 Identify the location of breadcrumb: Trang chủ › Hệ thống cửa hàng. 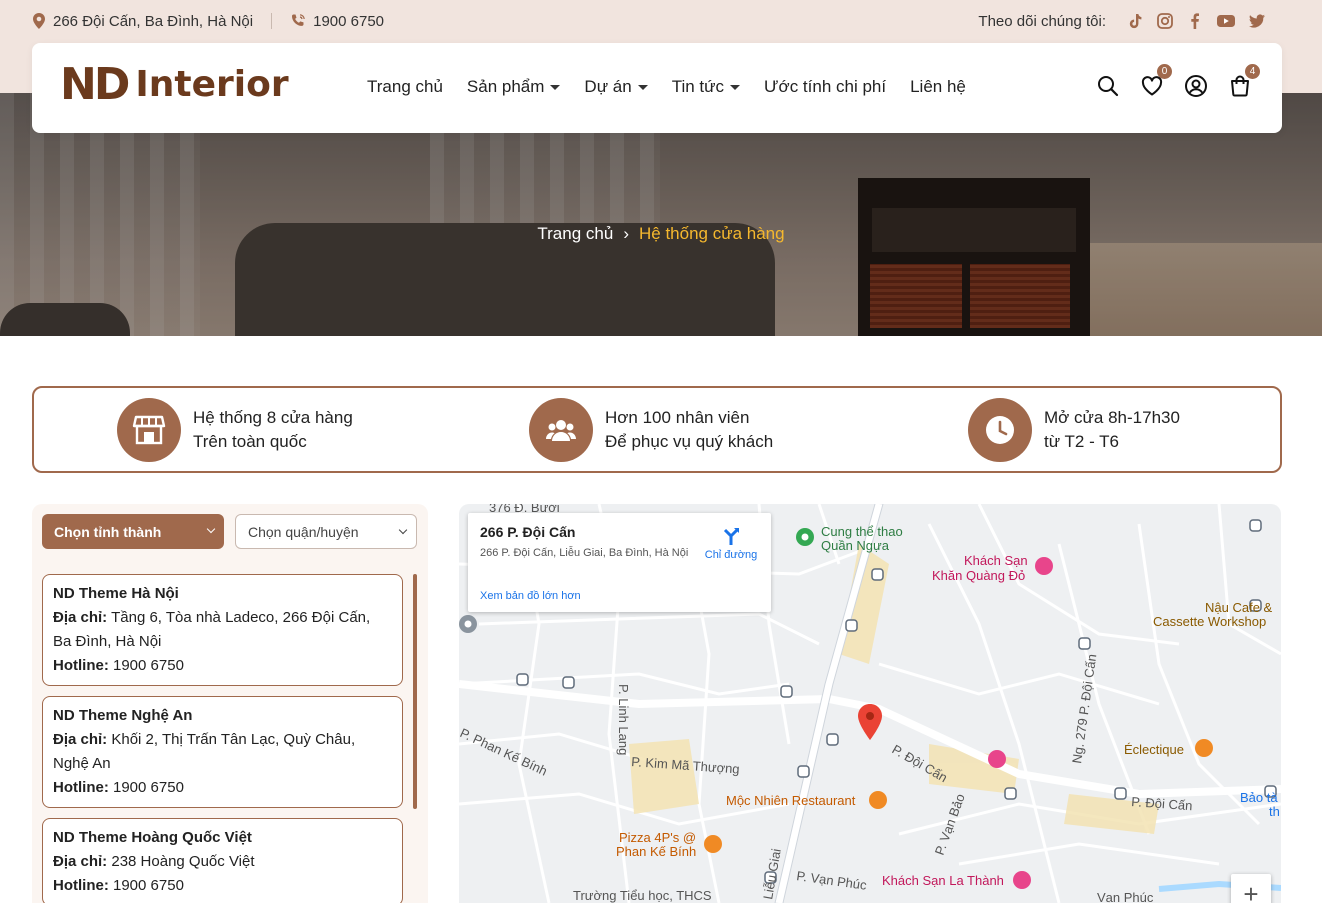
(661, 234).